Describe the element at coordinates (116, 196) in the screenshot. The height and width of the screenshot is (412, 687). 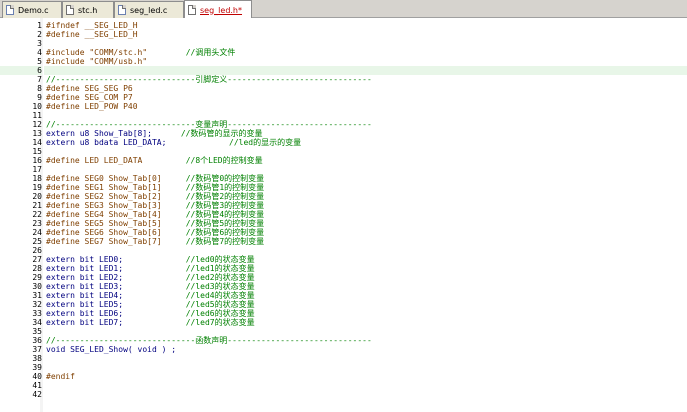
I see `code-text: #define SEG2 Show_Tab[2]` at that location.